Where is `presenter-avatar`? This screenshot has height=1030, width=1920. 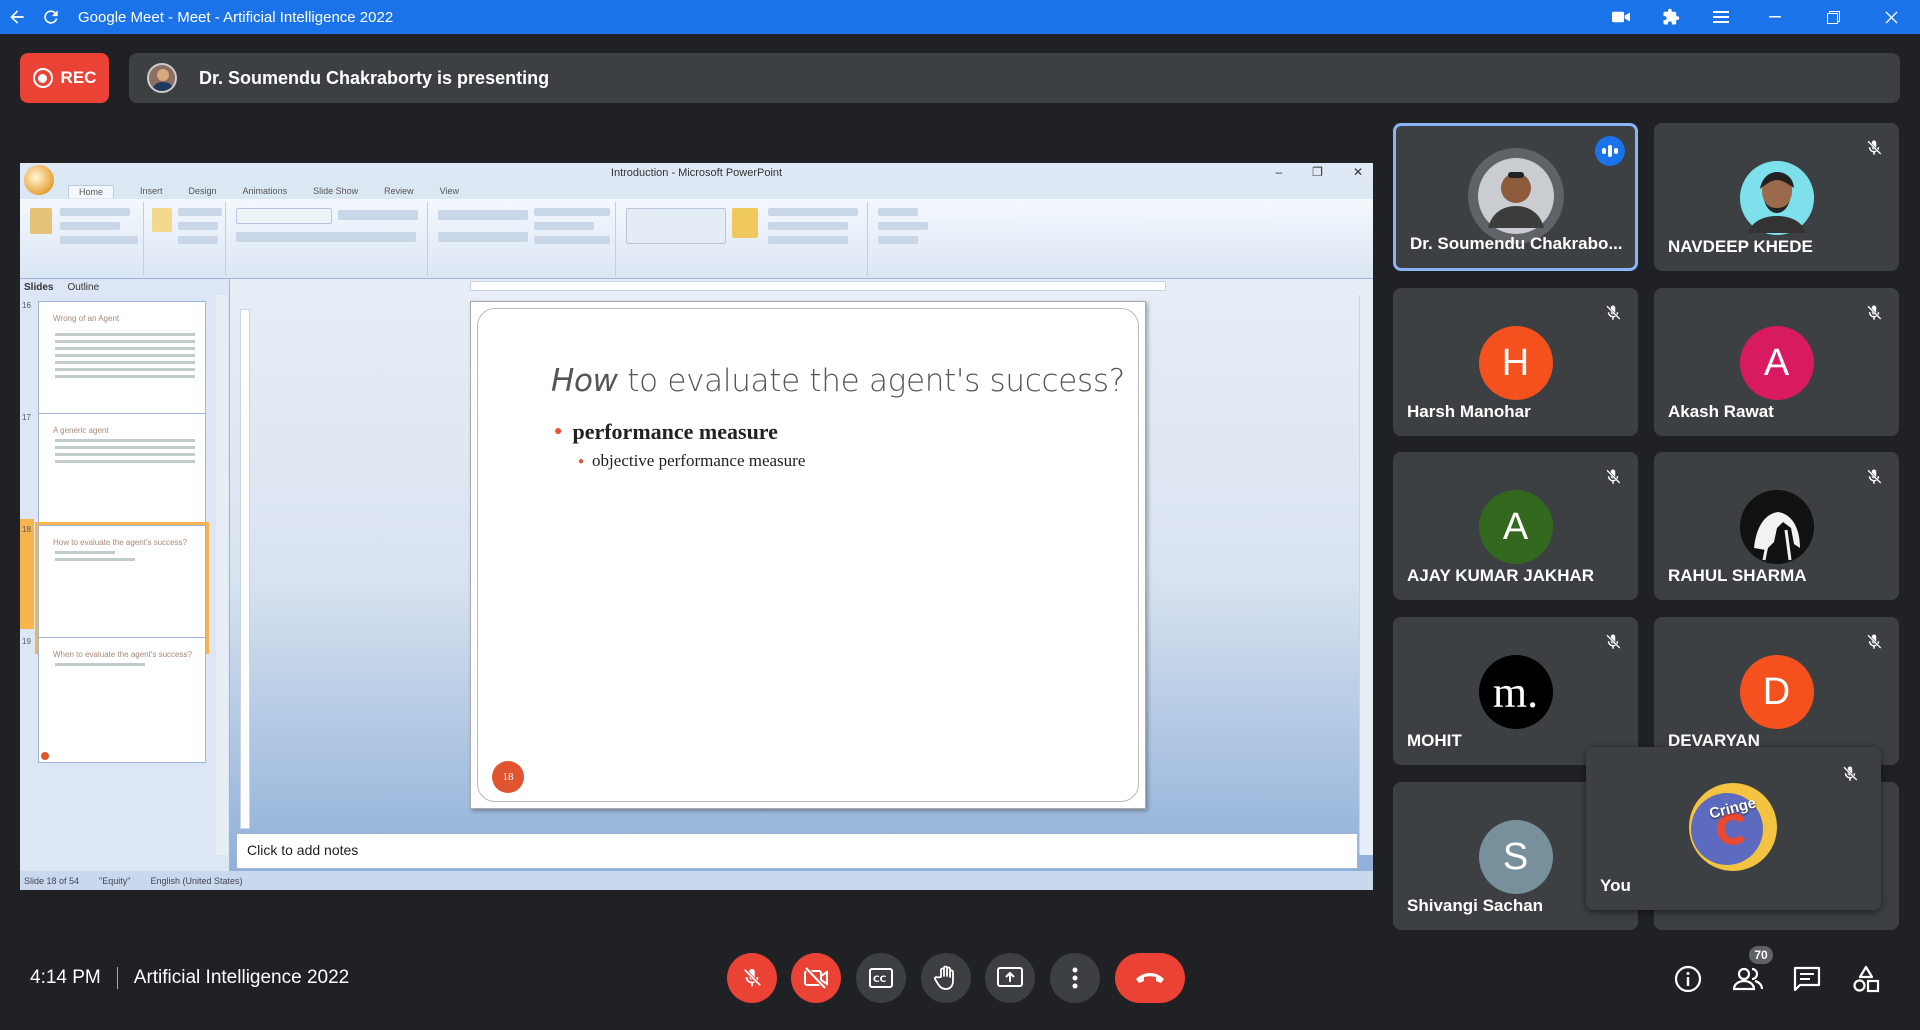
presenter-avatar is located at coordinates (162, 78).